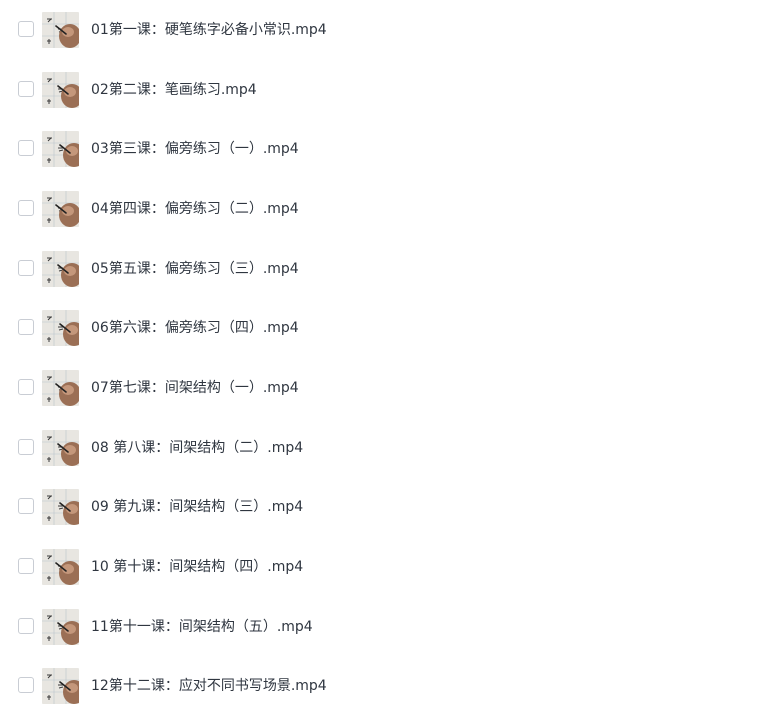 The height and width of the screenshot is (709, 768). What do you see at coordinates (384, 627) in the screenshot?
I see `file-row: 11第十一课：间架结构（五）.mp4` at bounding box center [384, 627].